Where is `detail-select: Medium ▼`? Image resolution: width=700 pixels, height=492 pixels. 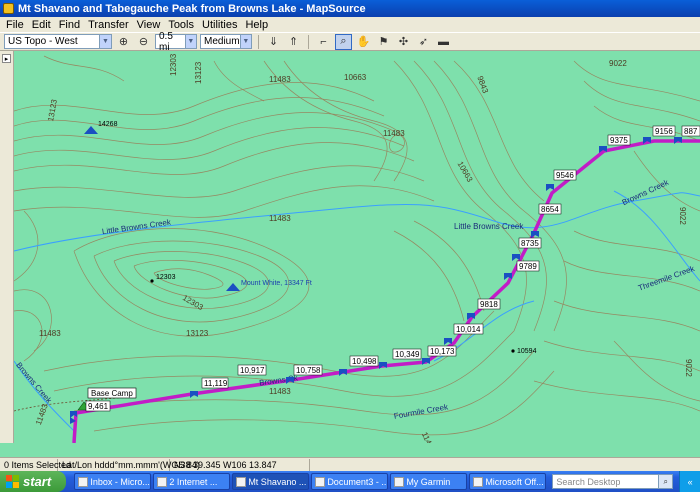 detail-select: Medium ▼ is located at coordinates (226, 41).